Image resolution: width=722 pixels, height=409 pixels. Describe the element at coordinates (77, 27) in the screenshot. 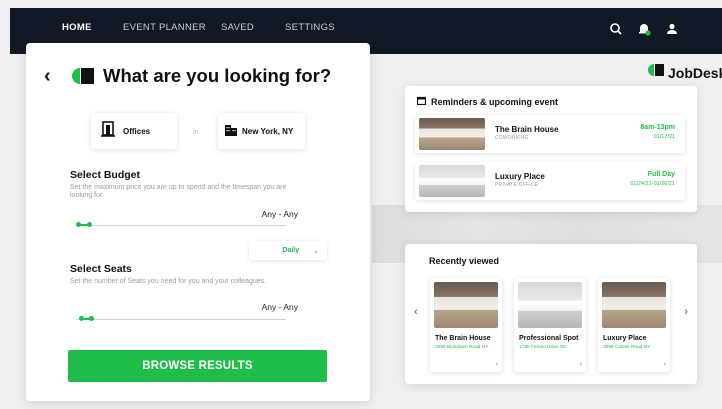

I see `nav-home: HOME` at that location.